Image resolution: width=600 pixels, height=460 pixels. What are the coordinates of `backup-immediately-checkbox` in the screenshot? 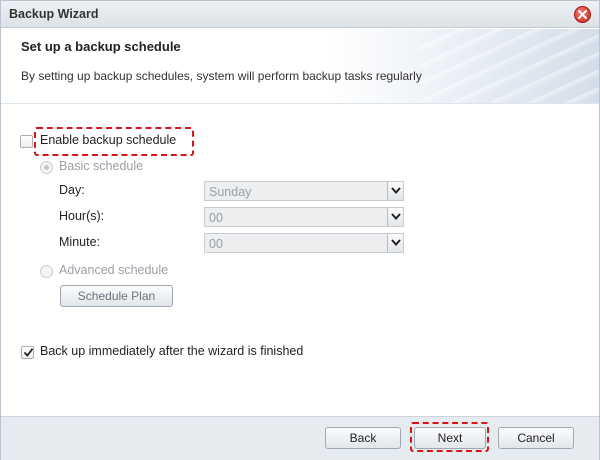 It's located at (27, 352).